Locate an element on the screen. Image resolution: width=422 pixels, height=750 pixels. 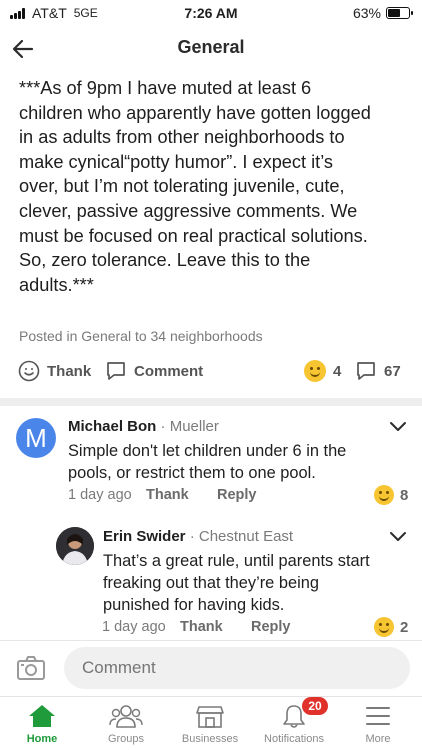
comment-reactions: 8 is located at coordinates (391, 495).